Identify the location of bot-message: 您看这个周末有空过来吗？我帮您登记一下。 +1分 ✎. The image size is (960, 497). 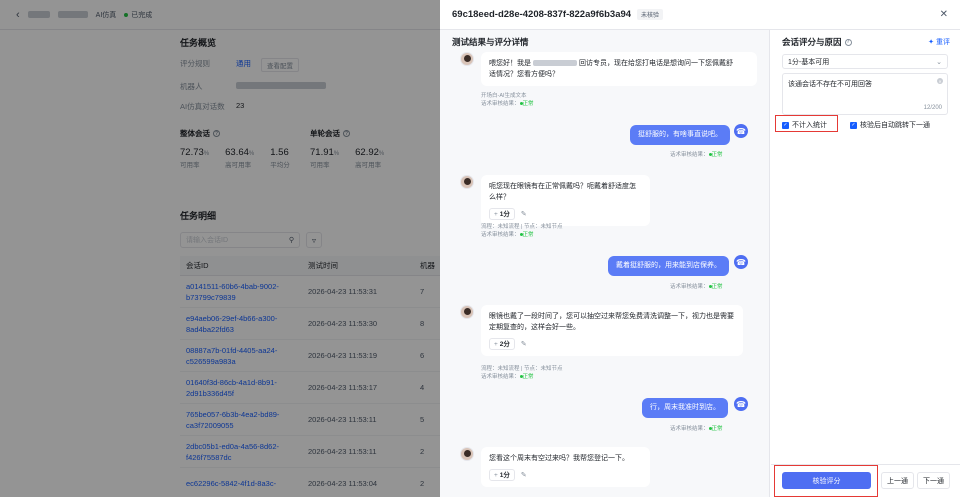
(555, 467).